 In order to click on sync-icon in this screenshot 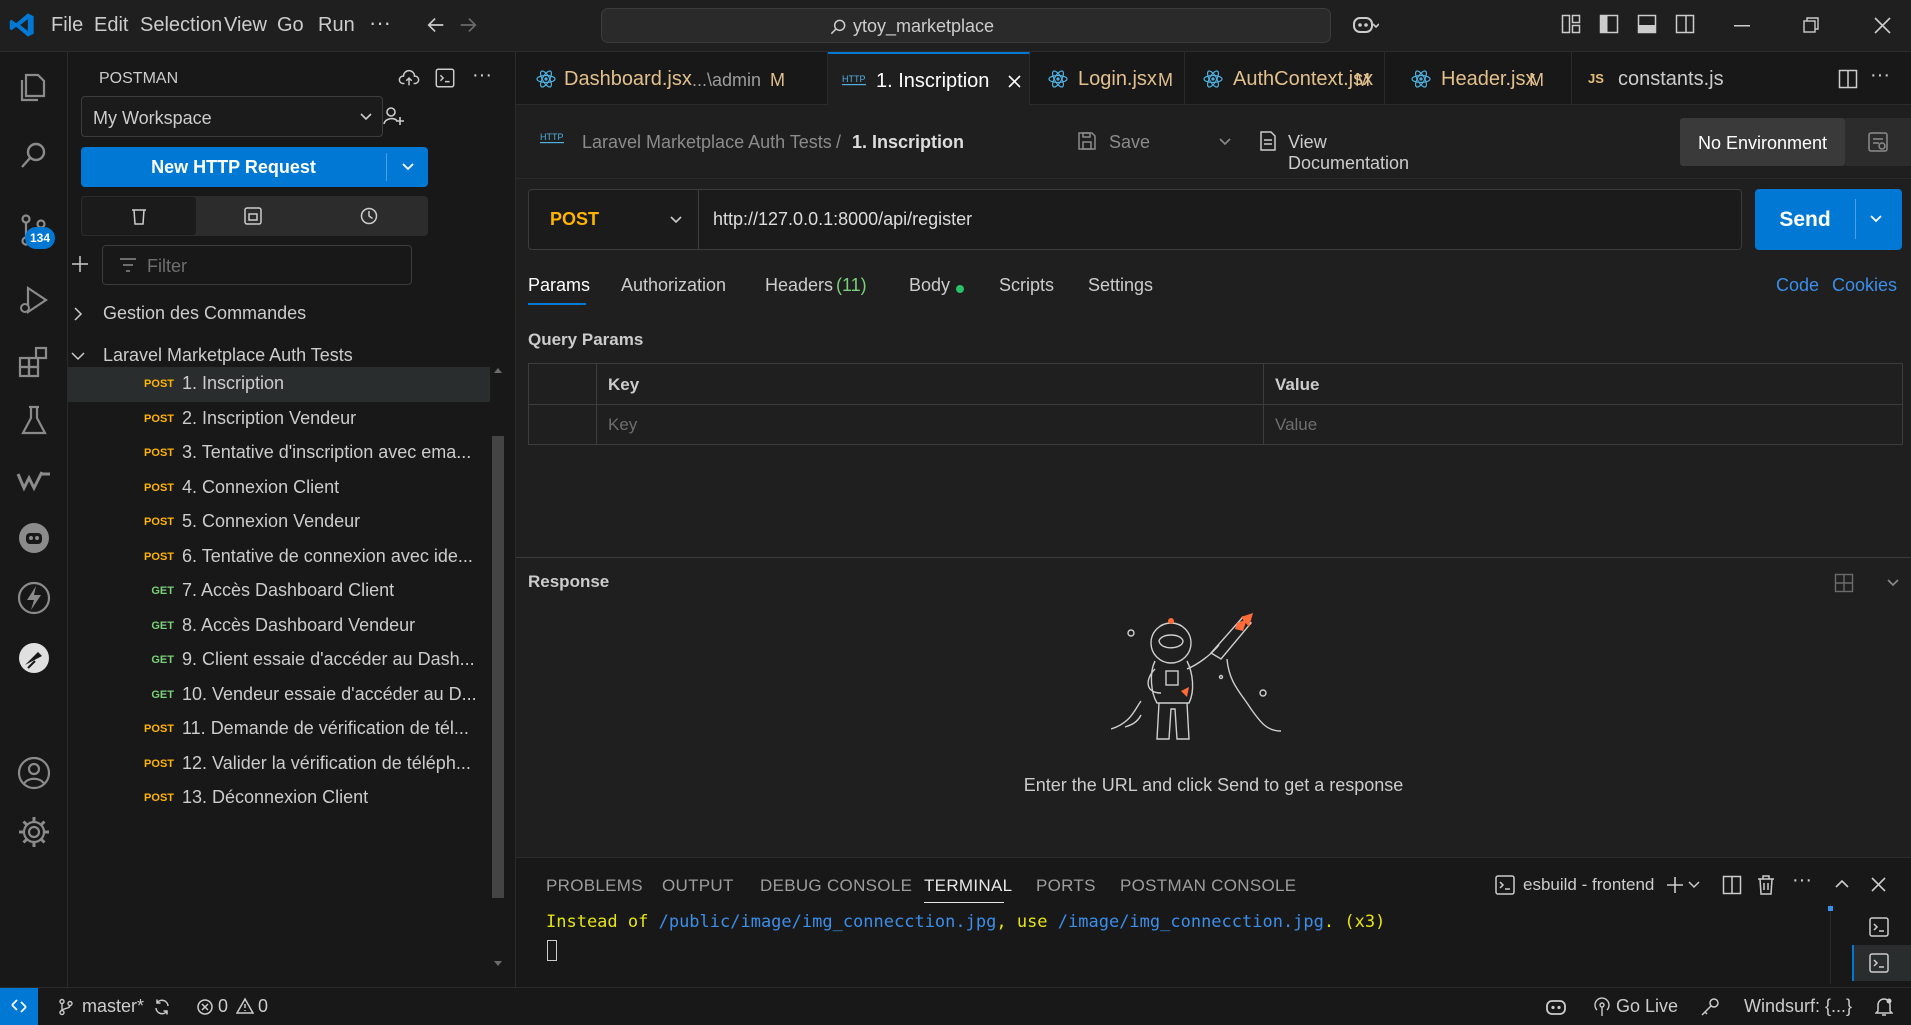, I will do `click(162, 1007)`.